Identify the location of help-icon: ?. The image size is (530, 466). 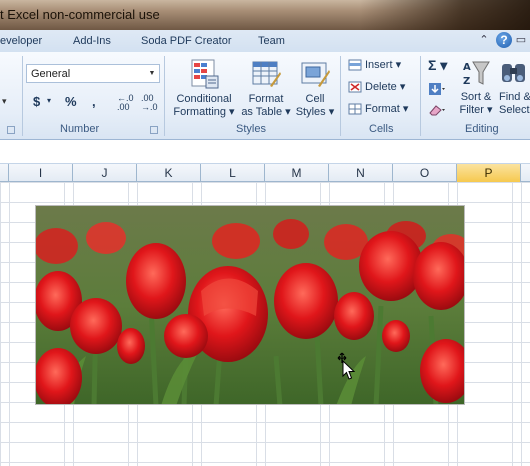
(504, 40).